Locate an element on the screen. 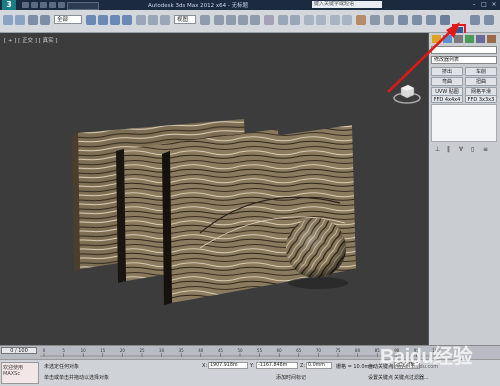 The image size is (500, 386). select-object-icon is located at coordinates (91, 20).